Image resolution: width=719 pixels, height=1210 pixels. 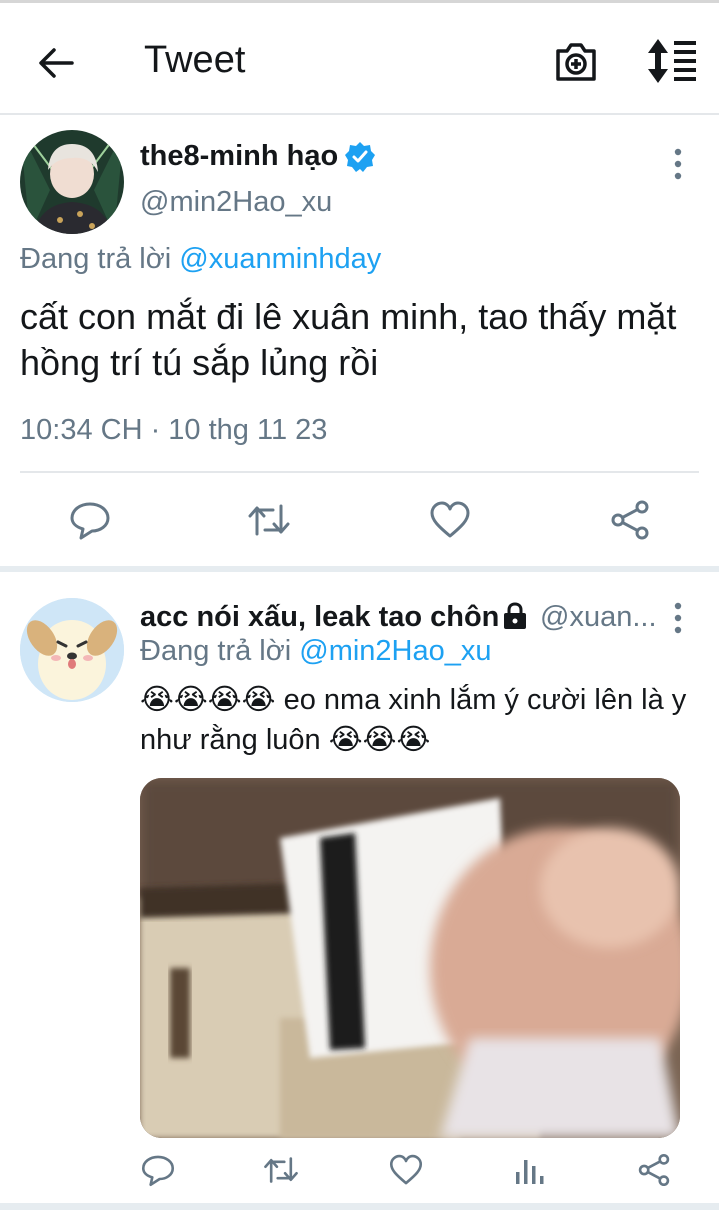 What do you see at coordinates (395, 651) in the screenshot?
I see `replying-to-link: @min2Hao_xu` at bounding box center [395, 651].